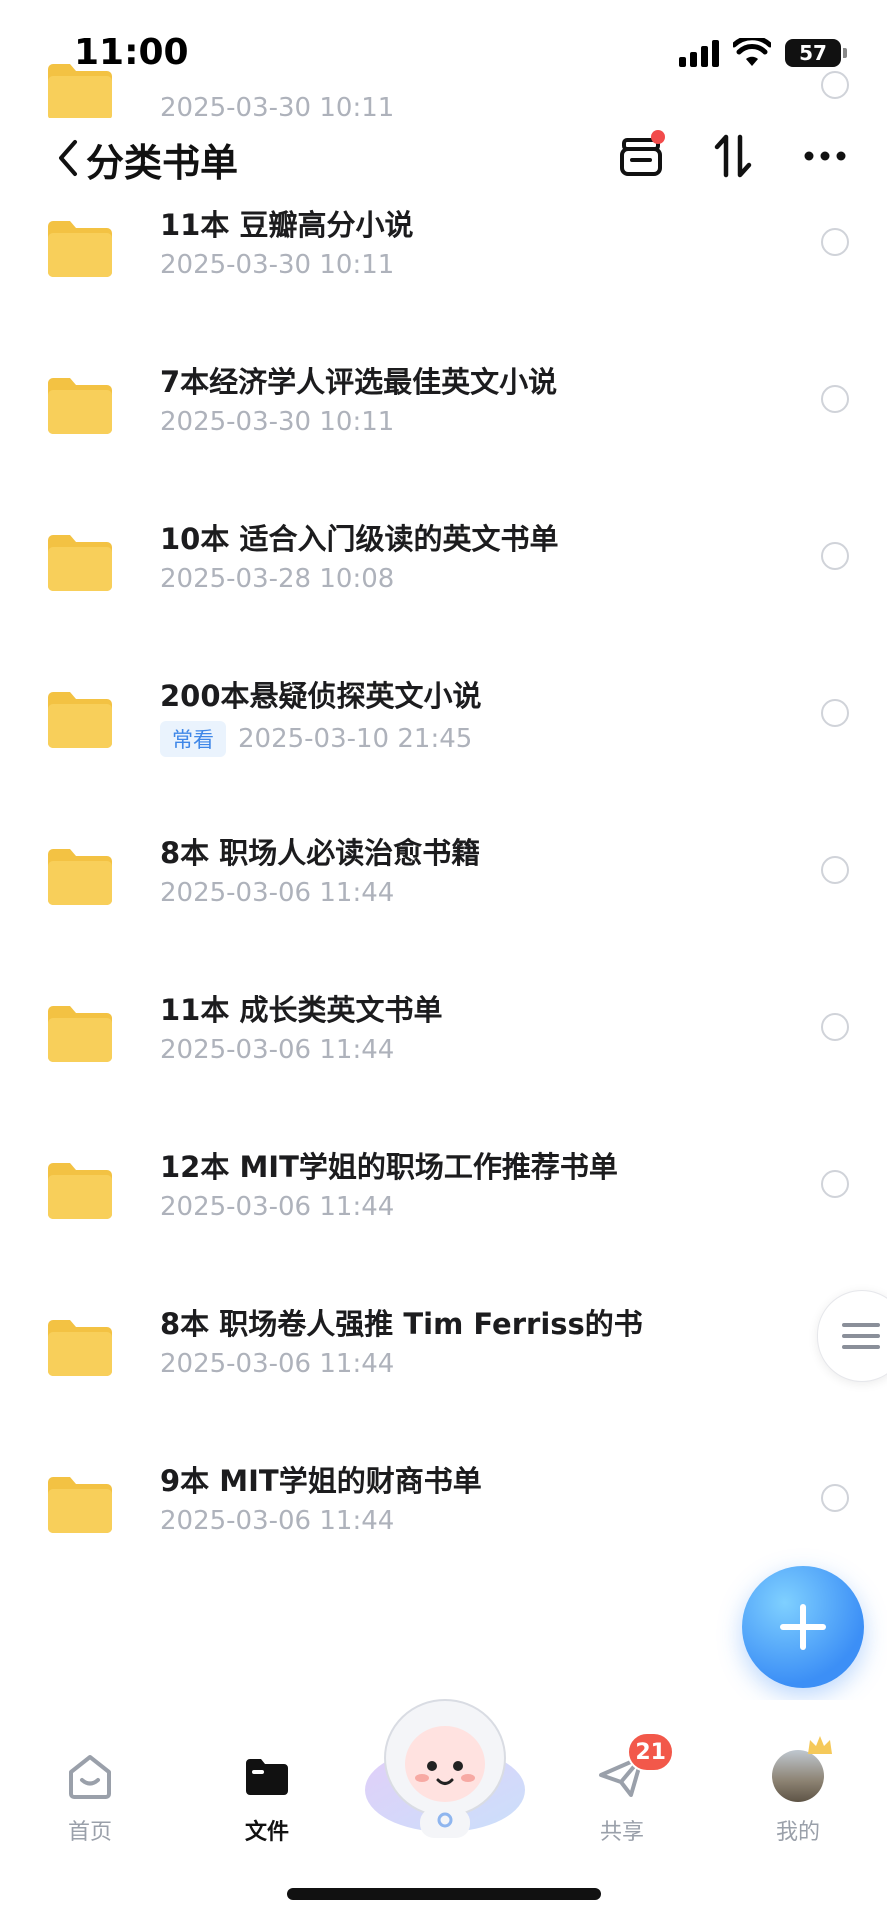 This screenshot has height=1920, width=887. What do you see at coordinates (797, 1832) in the screenshot?
I see `tab-me-label: 我的` at bounding box center [797, 1832].